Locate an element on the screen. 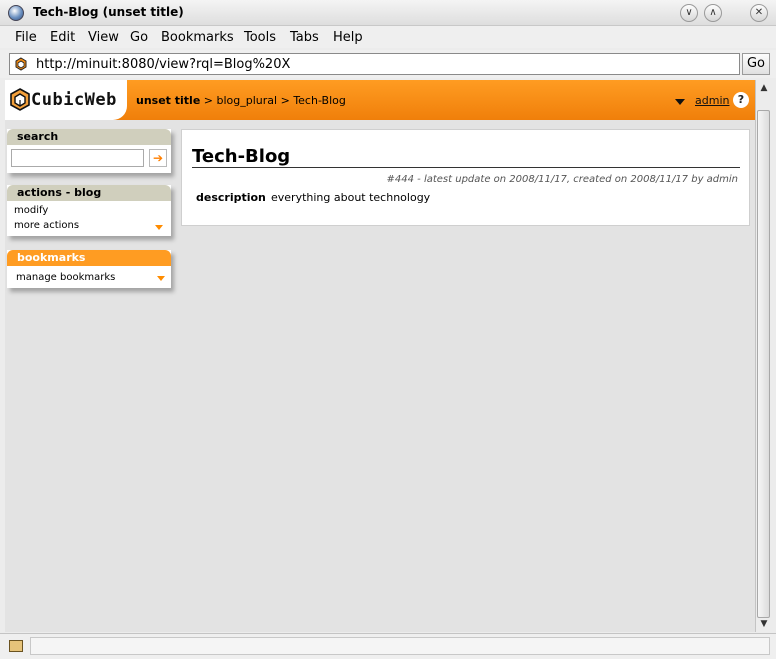 The image size is (776, 659). menu-tools: Tools is located at coordinates (260, 37).